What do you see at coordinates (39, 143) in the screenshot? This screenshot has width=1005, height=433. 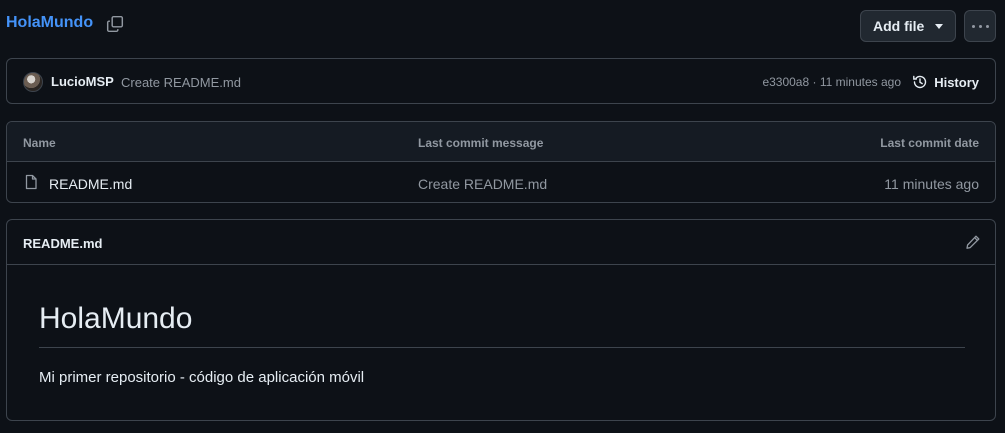 I see `column-header-name: Name` at bounding box center [39, 143].